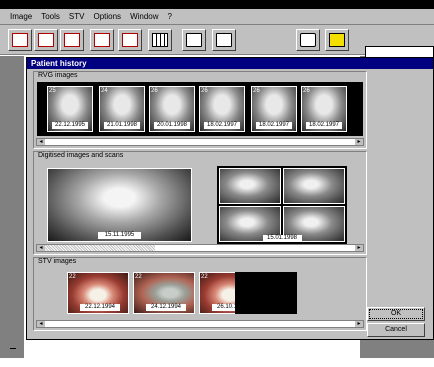 The width and height of the screenshot is (434, 367). I want to click on workspace-left, so click(12, 211).